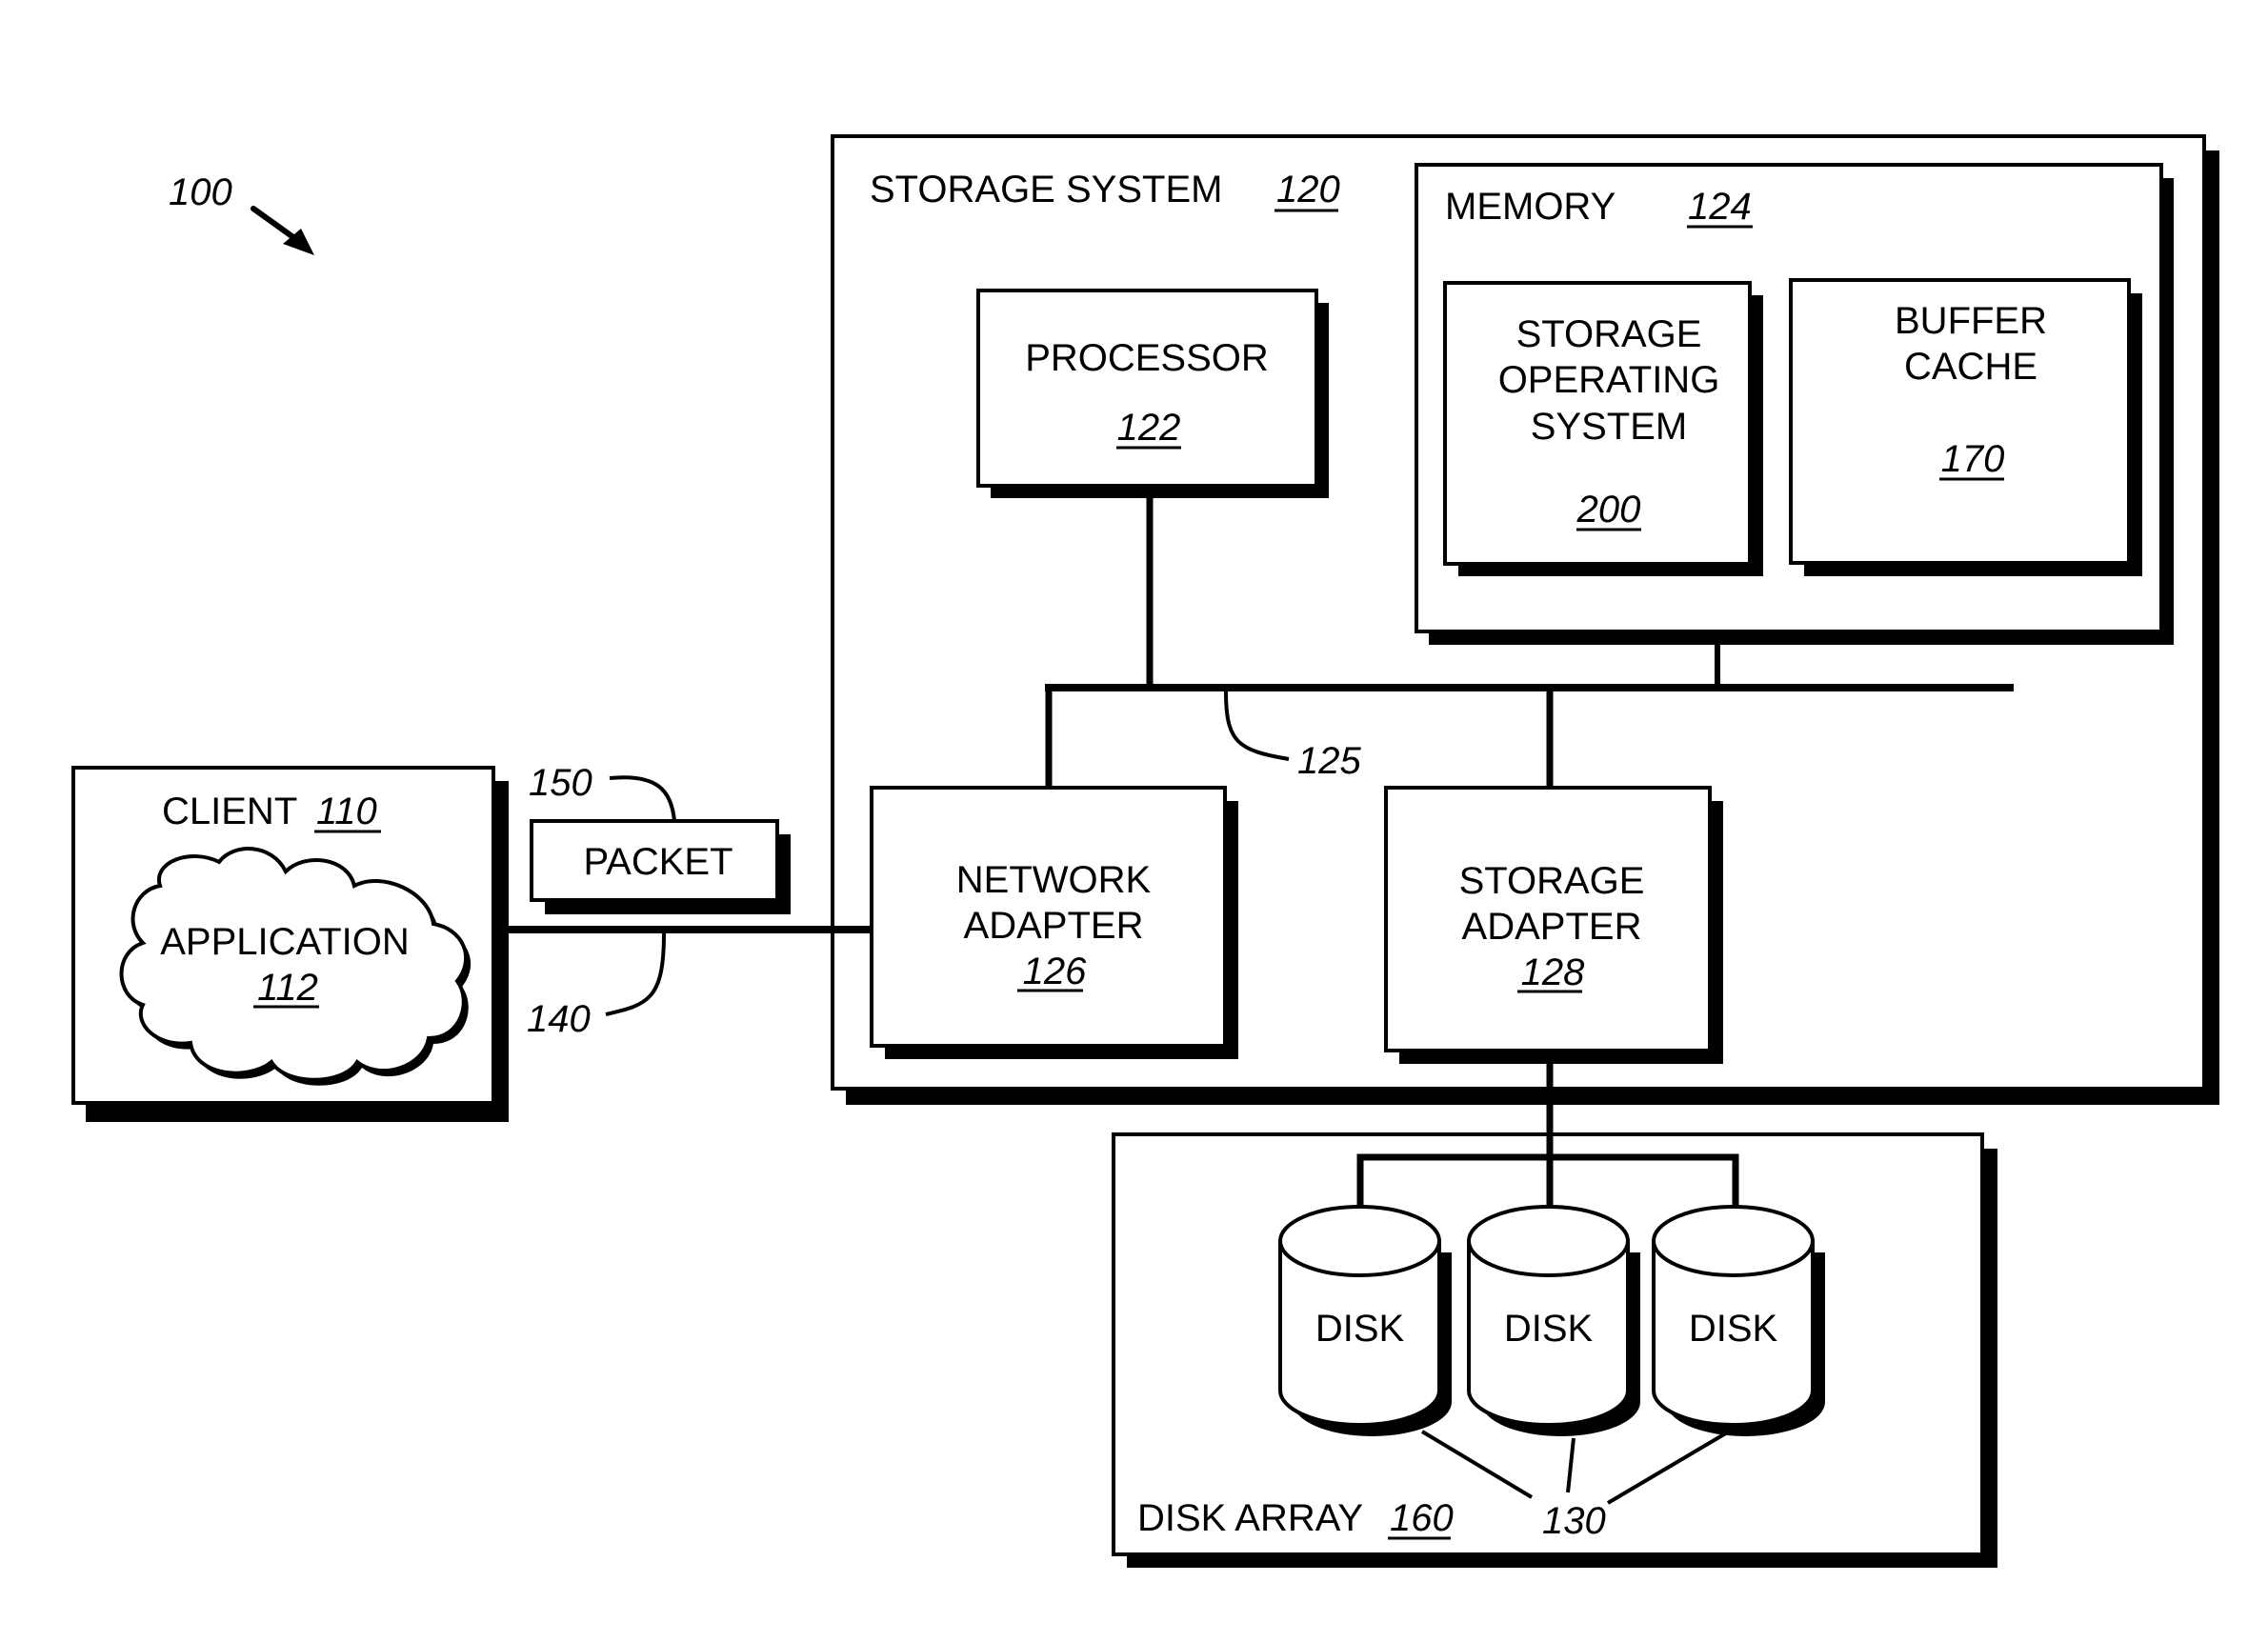  What do you see at coordinates (1720, 207) in the screenshot?
I see `memory-ref: 124` at bounding box center [1720, 207].